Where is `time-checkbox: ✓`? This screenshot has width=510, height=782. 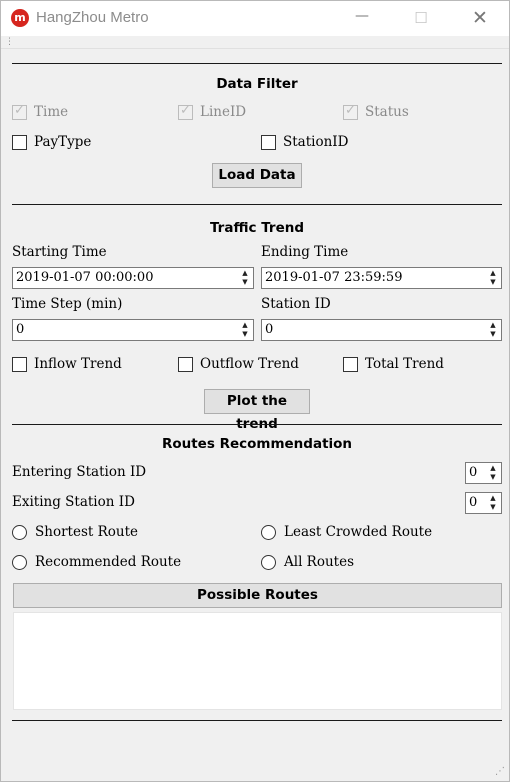 time-checkbox: ✓ is located at coordinates (19, 111).